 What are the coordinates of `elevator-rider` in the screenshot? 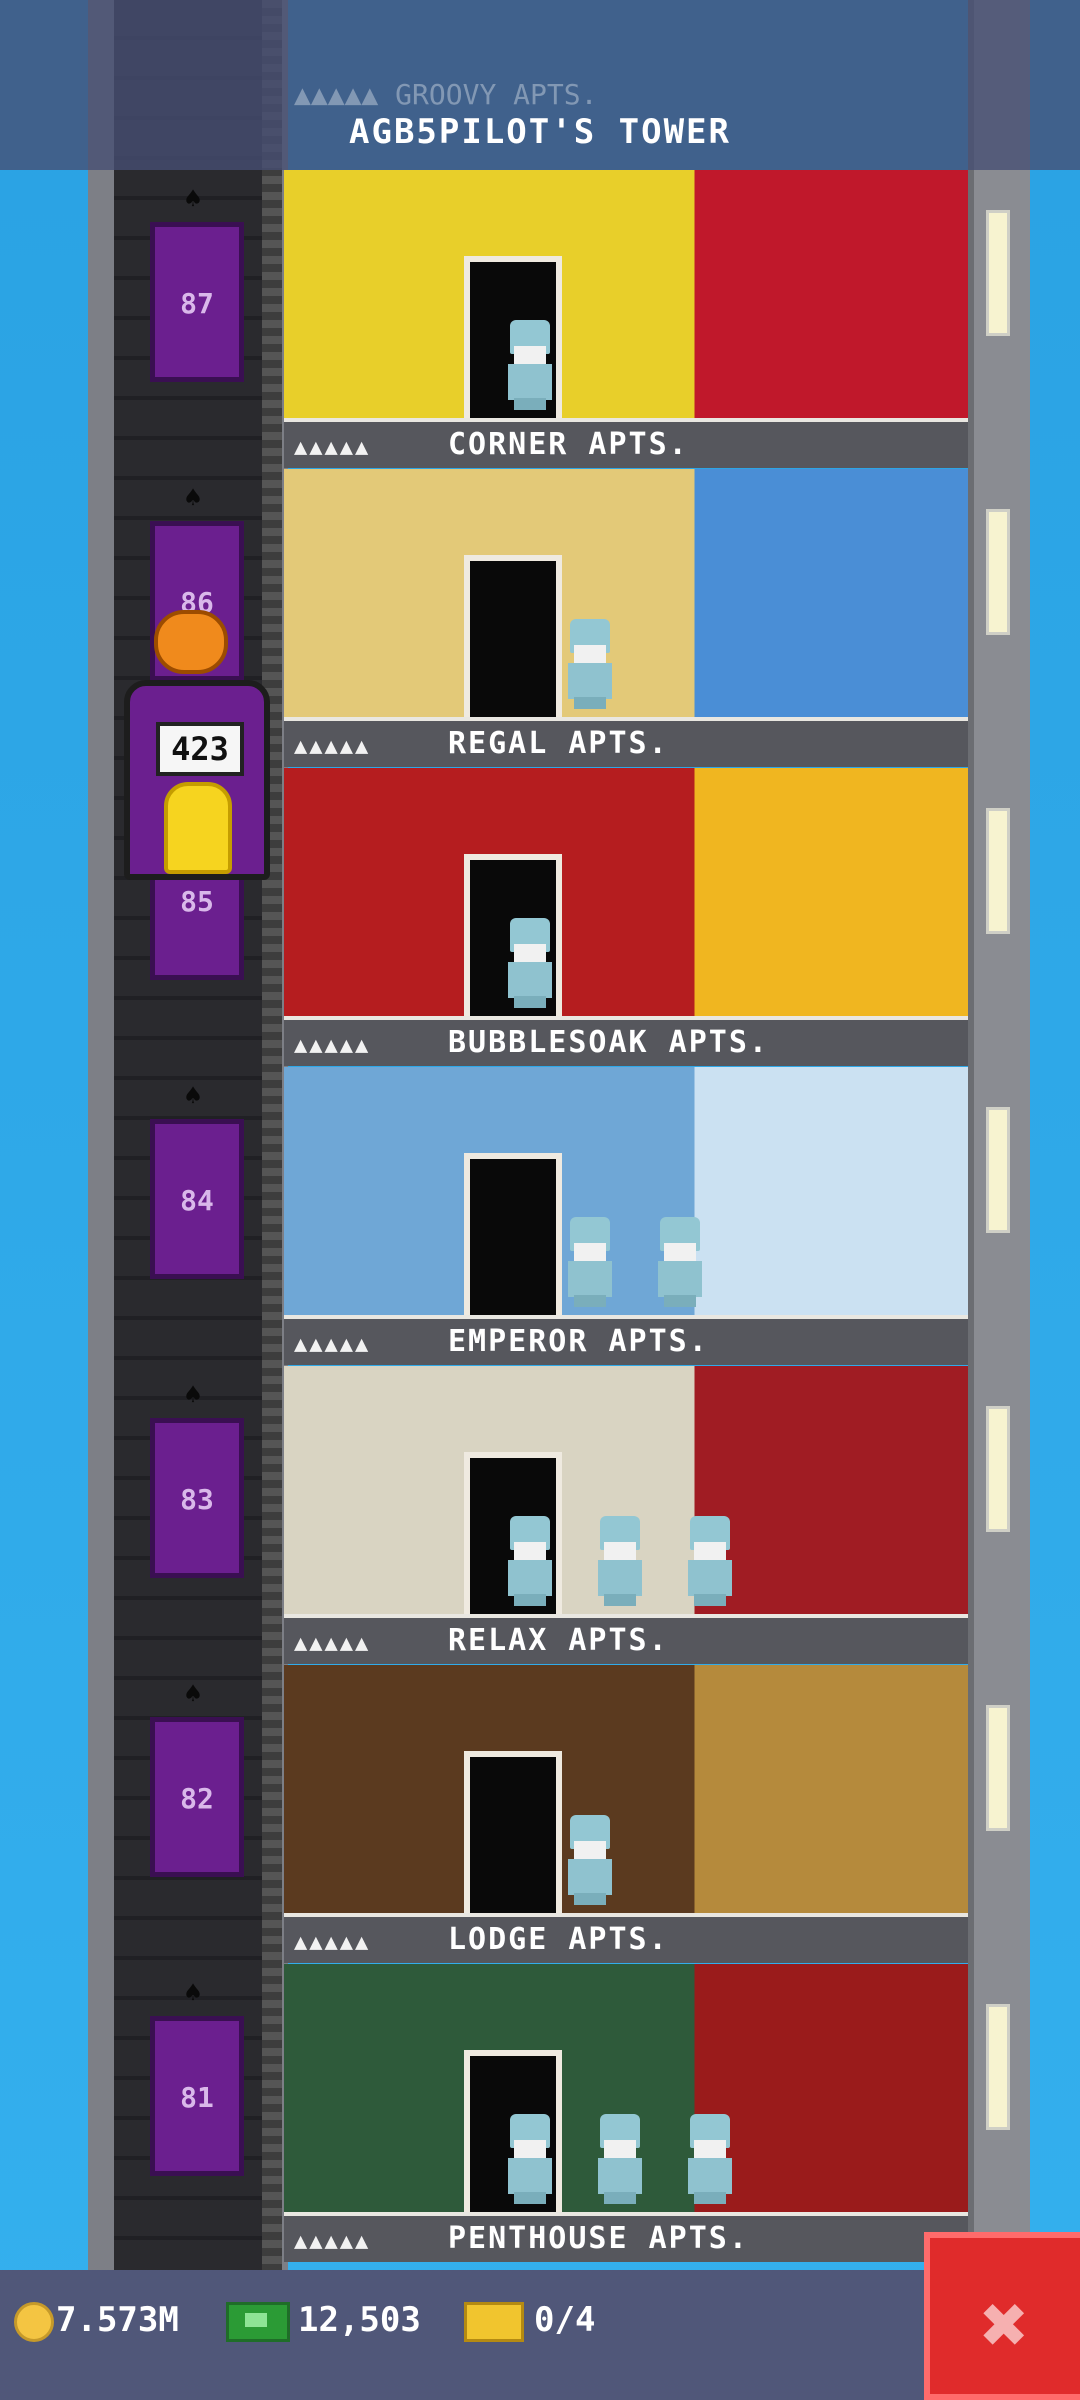 It's located at (198, 828).